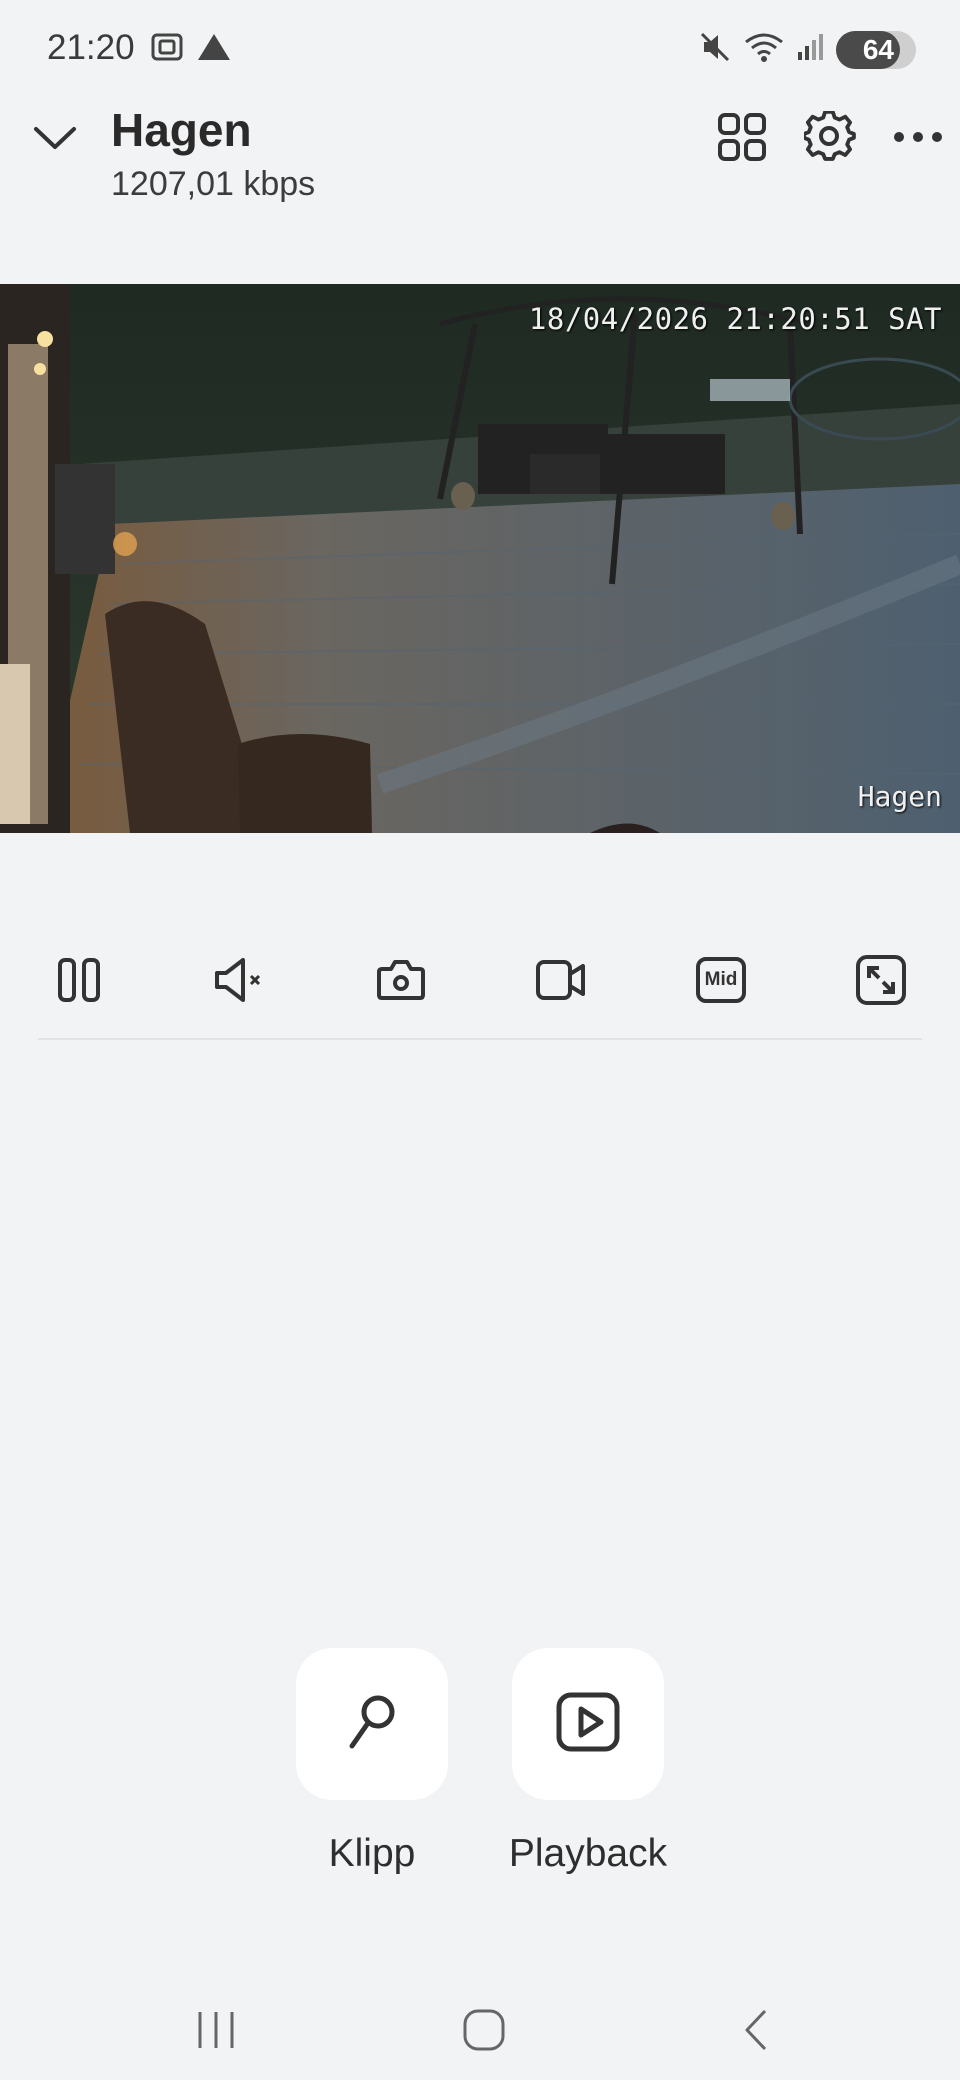 The width and height of the screenshot is (960, 2080). Describe the element at coordinates (588, 1853) in the screenshot. I see `playback-label: Playback` at that location.